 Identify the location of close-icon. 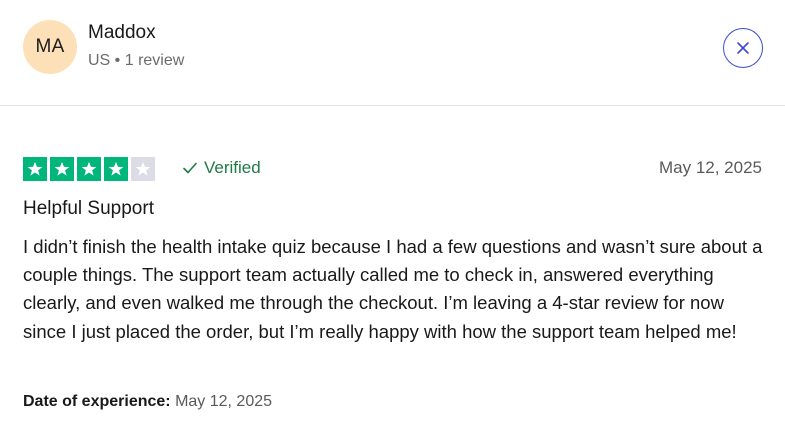
(743, 48).